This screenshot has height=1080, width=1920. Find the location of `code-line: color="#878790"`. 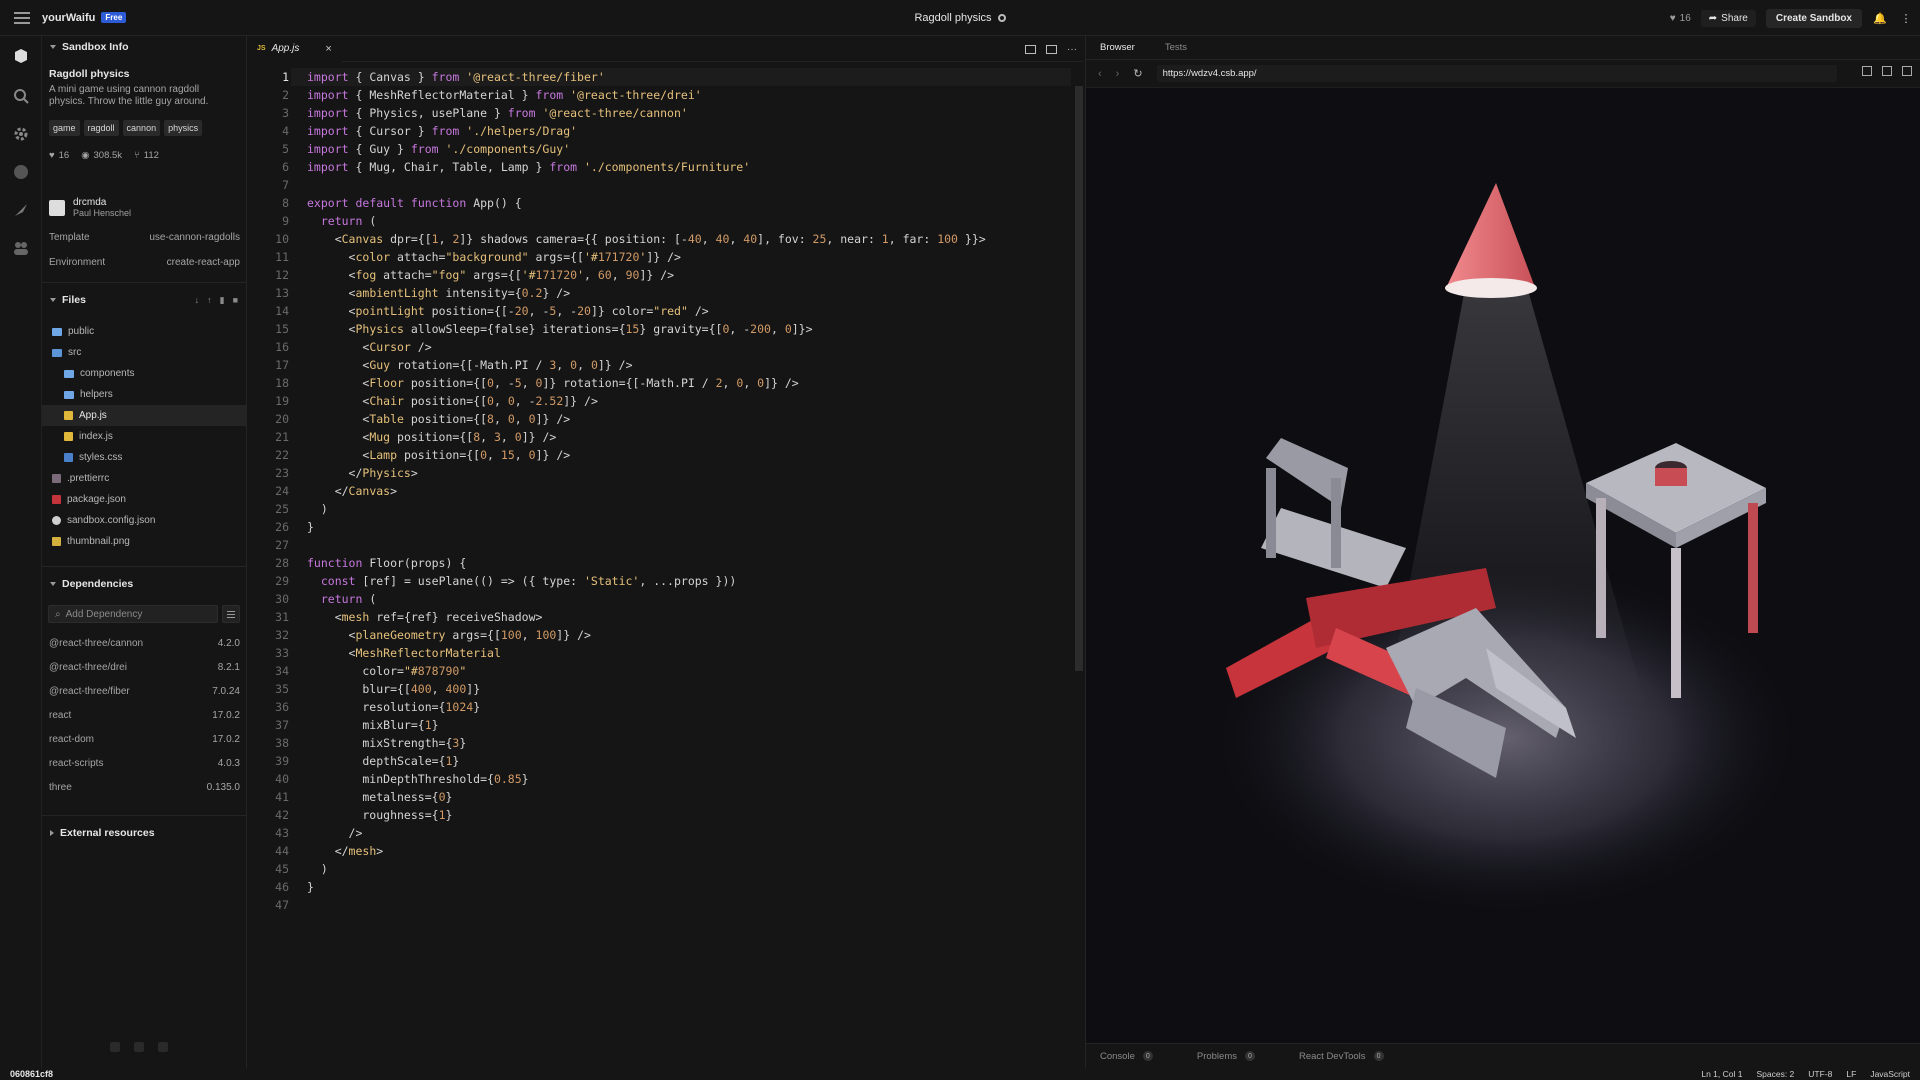

code-line: color="#878790" is located at coordinates (646, 671).